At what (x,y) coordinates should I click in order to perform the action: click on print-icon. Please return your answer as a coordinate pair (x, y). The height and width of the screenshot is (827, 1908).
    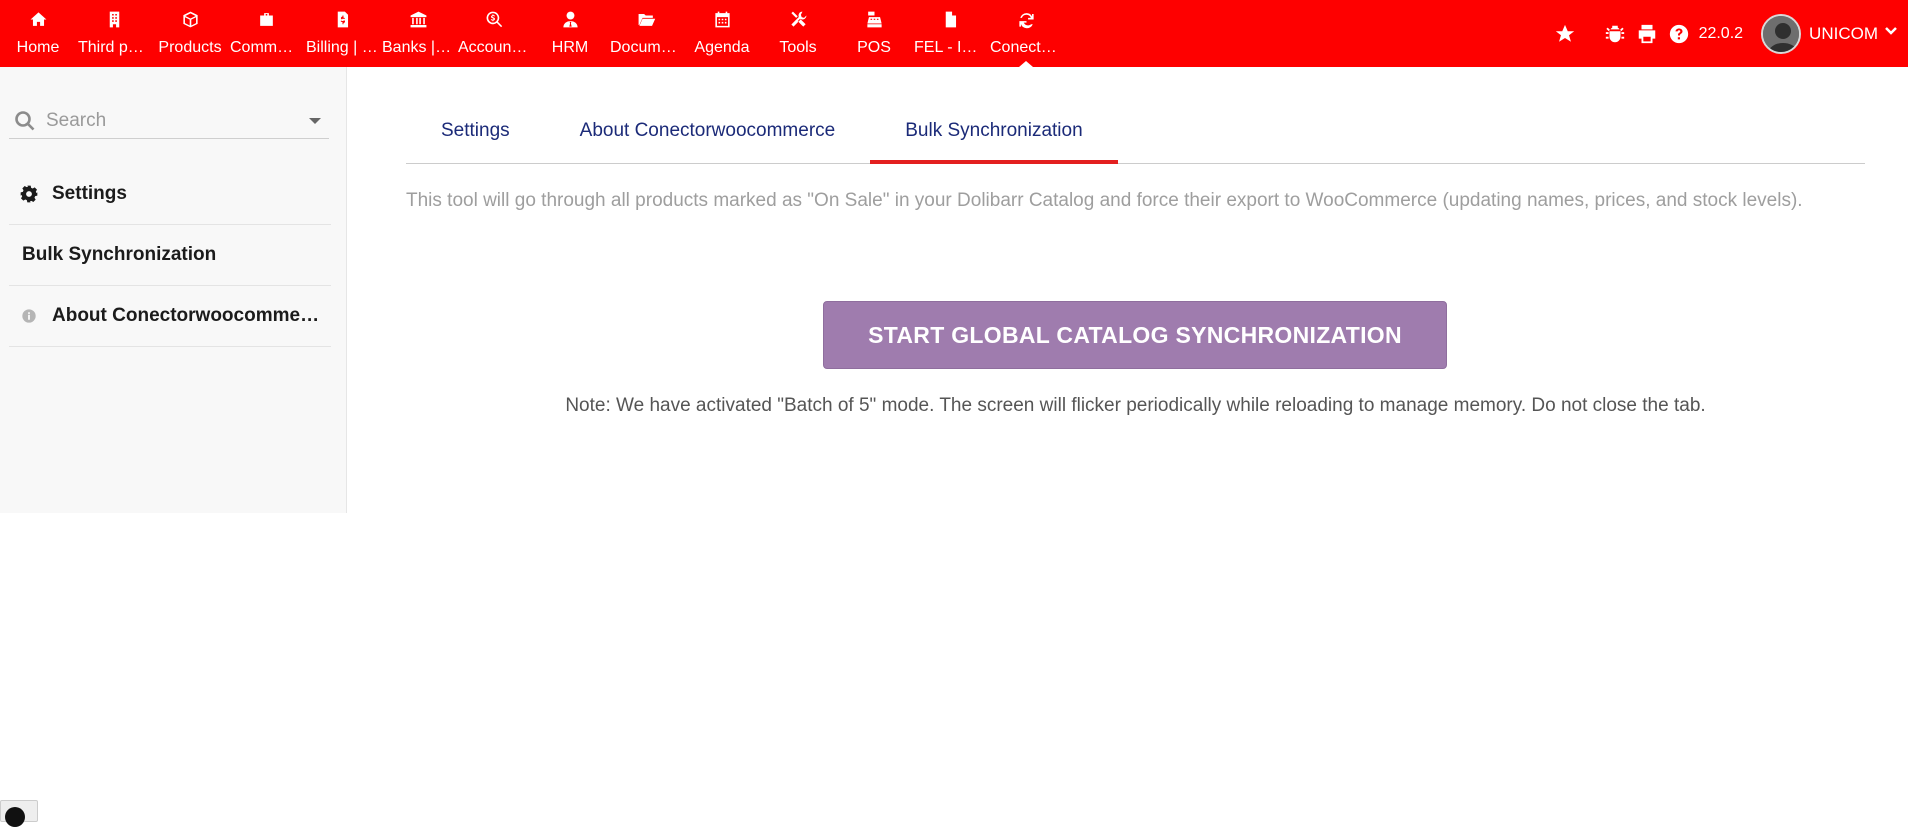
    Looking at the image, I should click on (1647, 34).